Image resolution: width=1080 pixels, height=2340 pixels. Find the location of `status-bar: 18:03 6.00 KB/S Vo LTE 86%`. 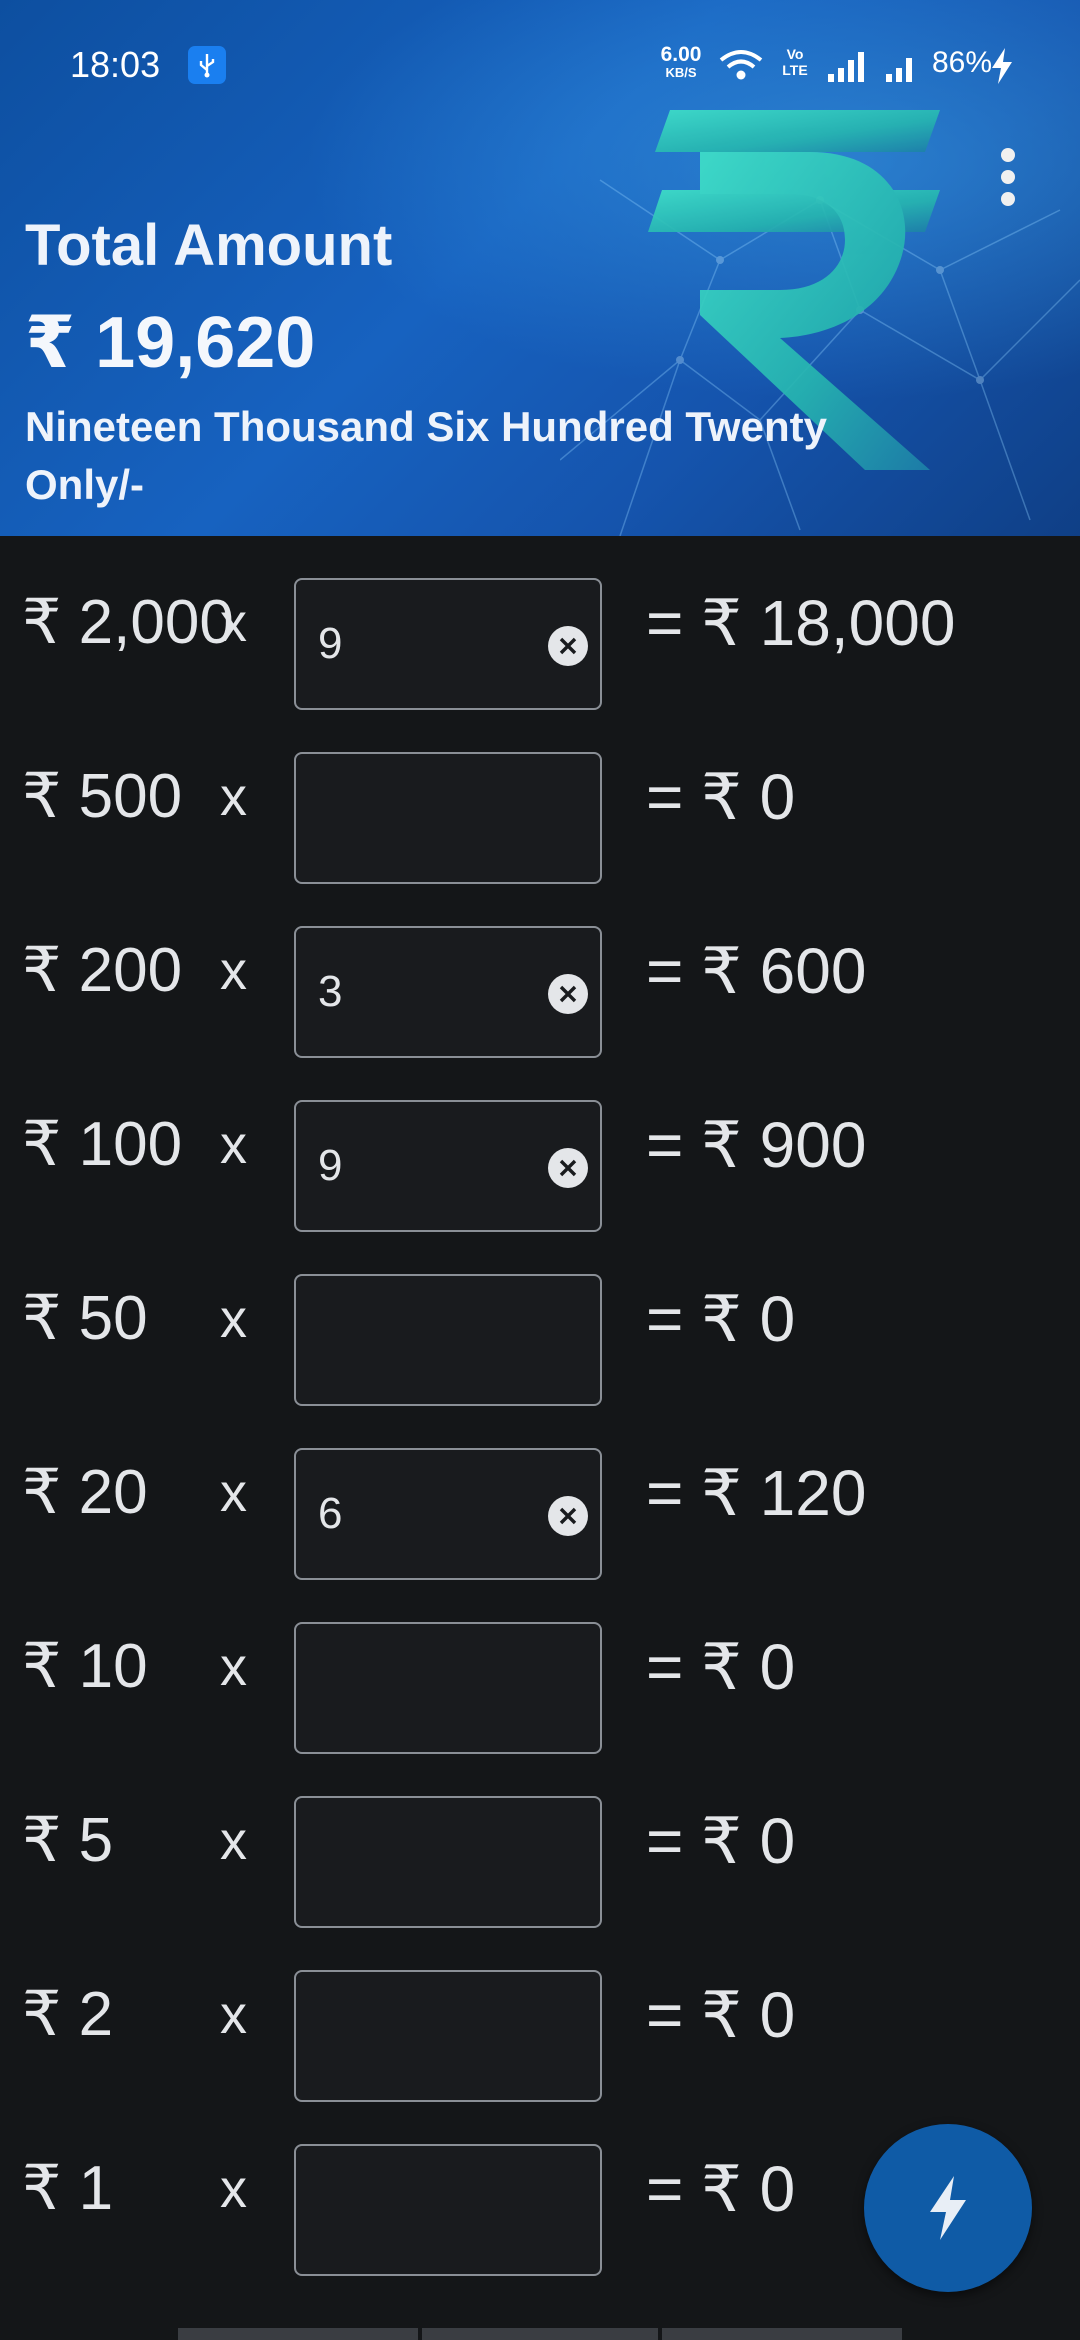

status-bar: 18:03 6.00 KB/S Vo LTE 86% is located at coordinates (540, 65).